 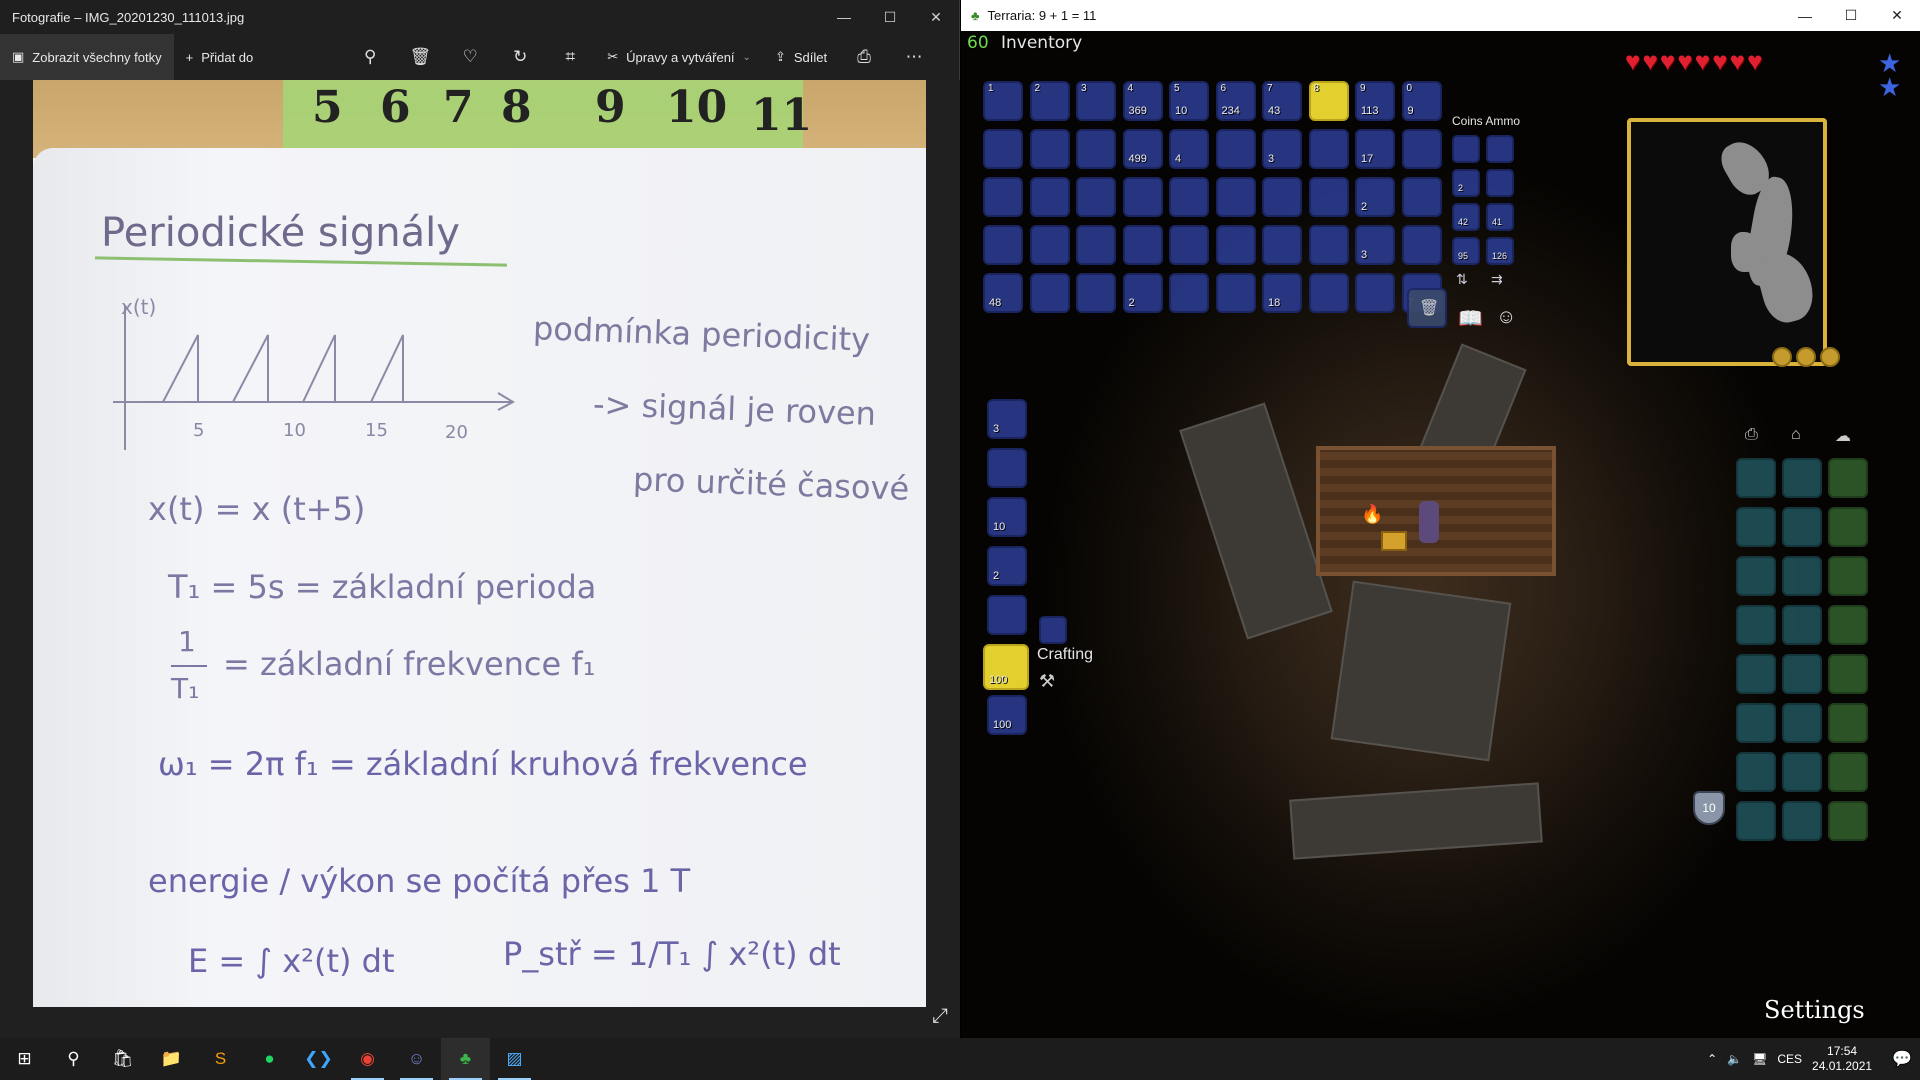 I want to click on file-explorer-icon: 📁, so click(x=171, y=1059).